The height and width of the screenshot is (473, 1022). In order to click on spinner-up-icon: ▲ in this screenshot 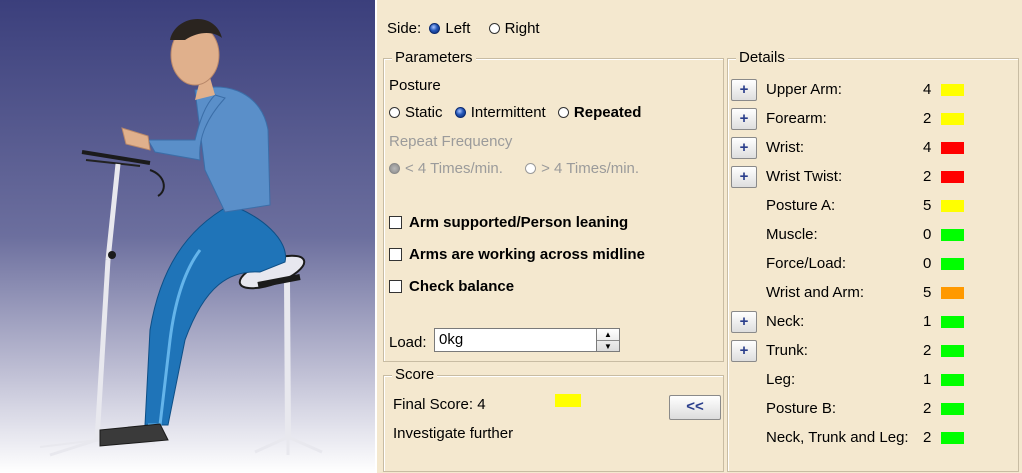, I will do `click(608, 335)`.